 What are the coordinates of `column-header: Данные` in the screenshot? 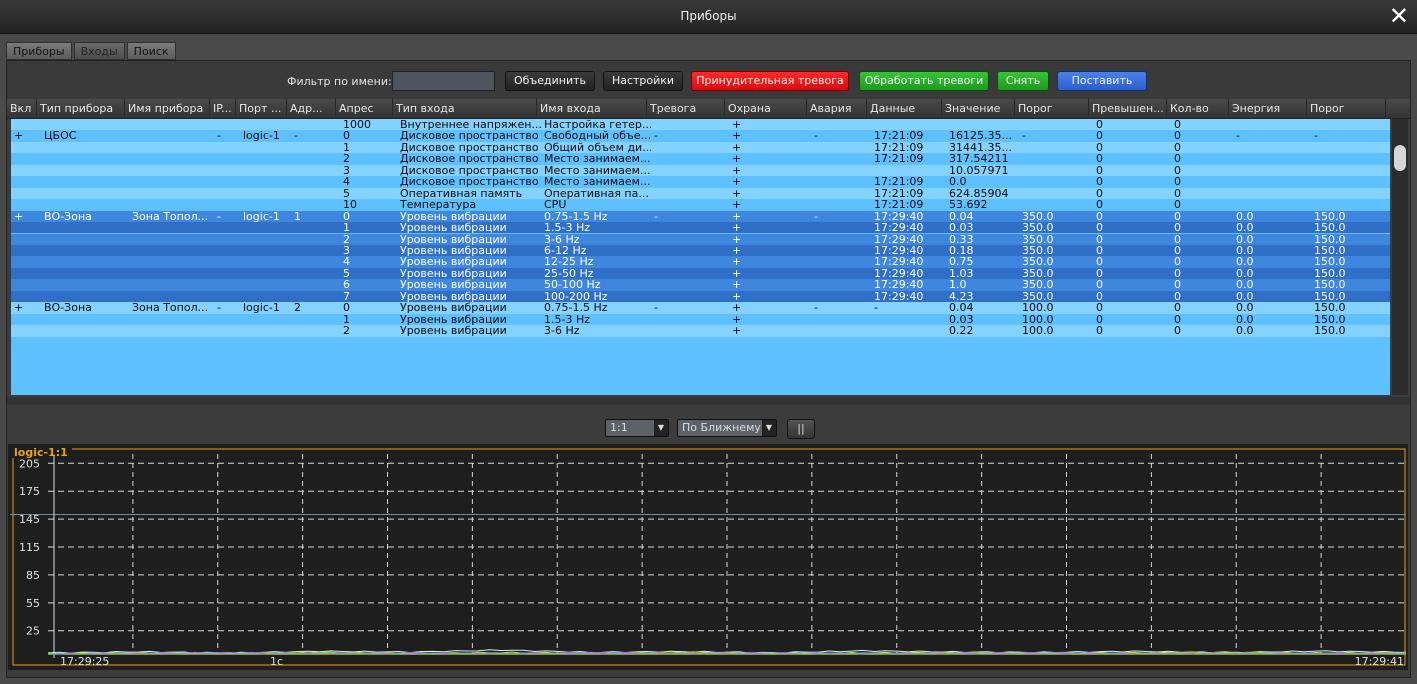 It's located at (904, 109).